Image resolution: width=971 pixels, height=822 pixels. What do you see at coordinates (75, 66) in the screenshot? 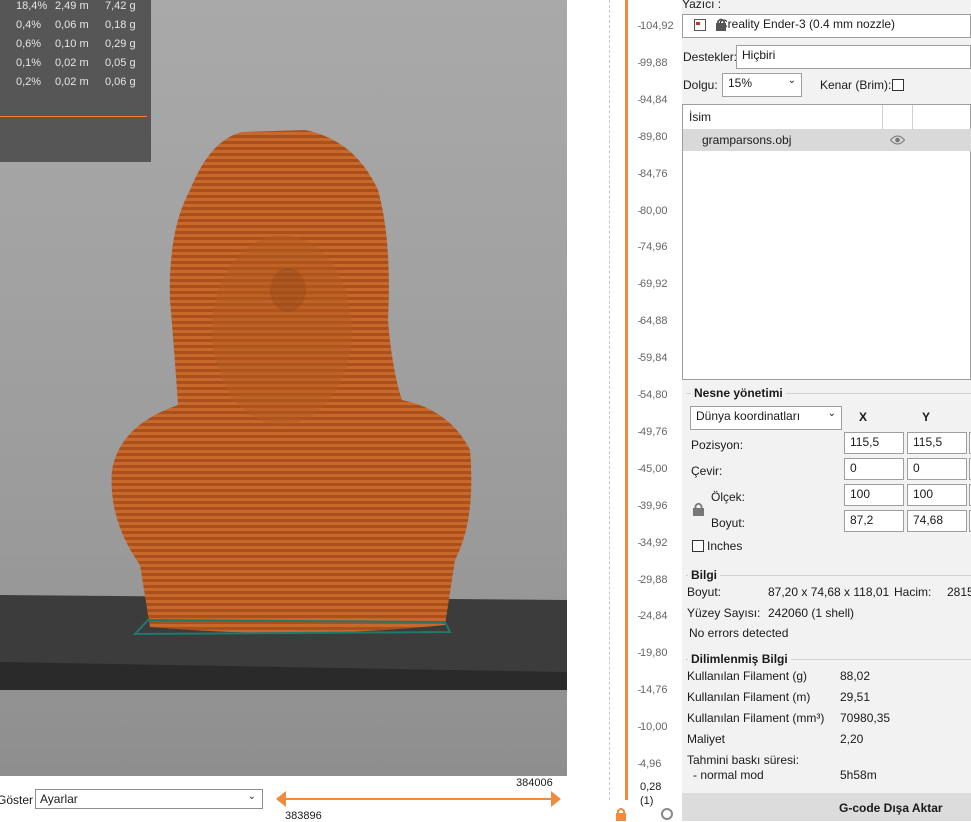
I see `stats-row: 0,1% 0,02 m 0,05 g` at bounding box center [75, 66].